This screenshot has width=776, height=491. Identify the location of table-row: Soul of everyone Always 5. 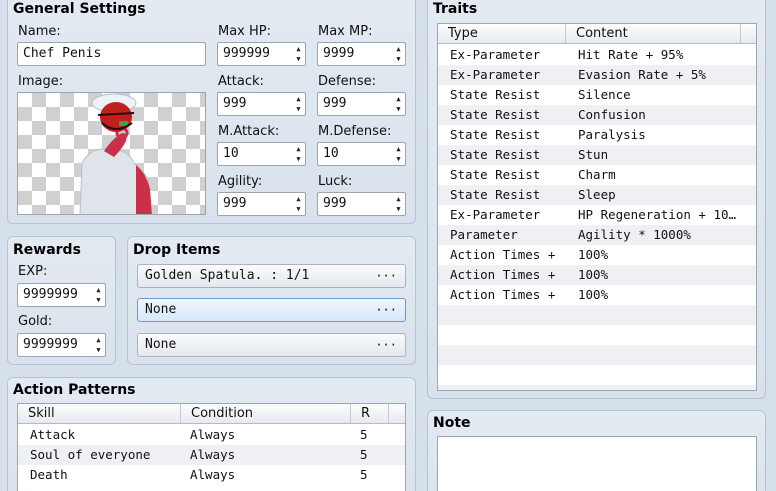
(211, 455).